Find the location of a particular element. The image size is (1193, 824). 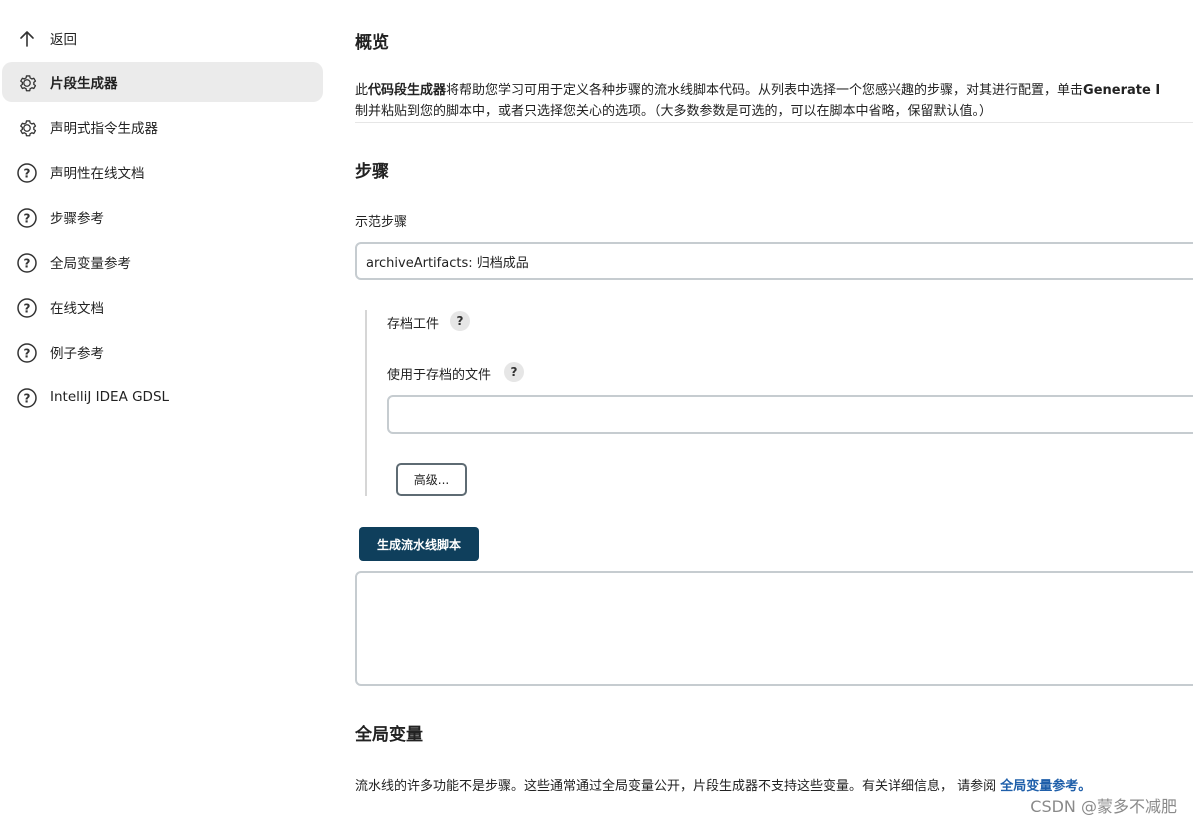

sidebar-item-label: 步骤参考 is located at coordinates (77, 219).